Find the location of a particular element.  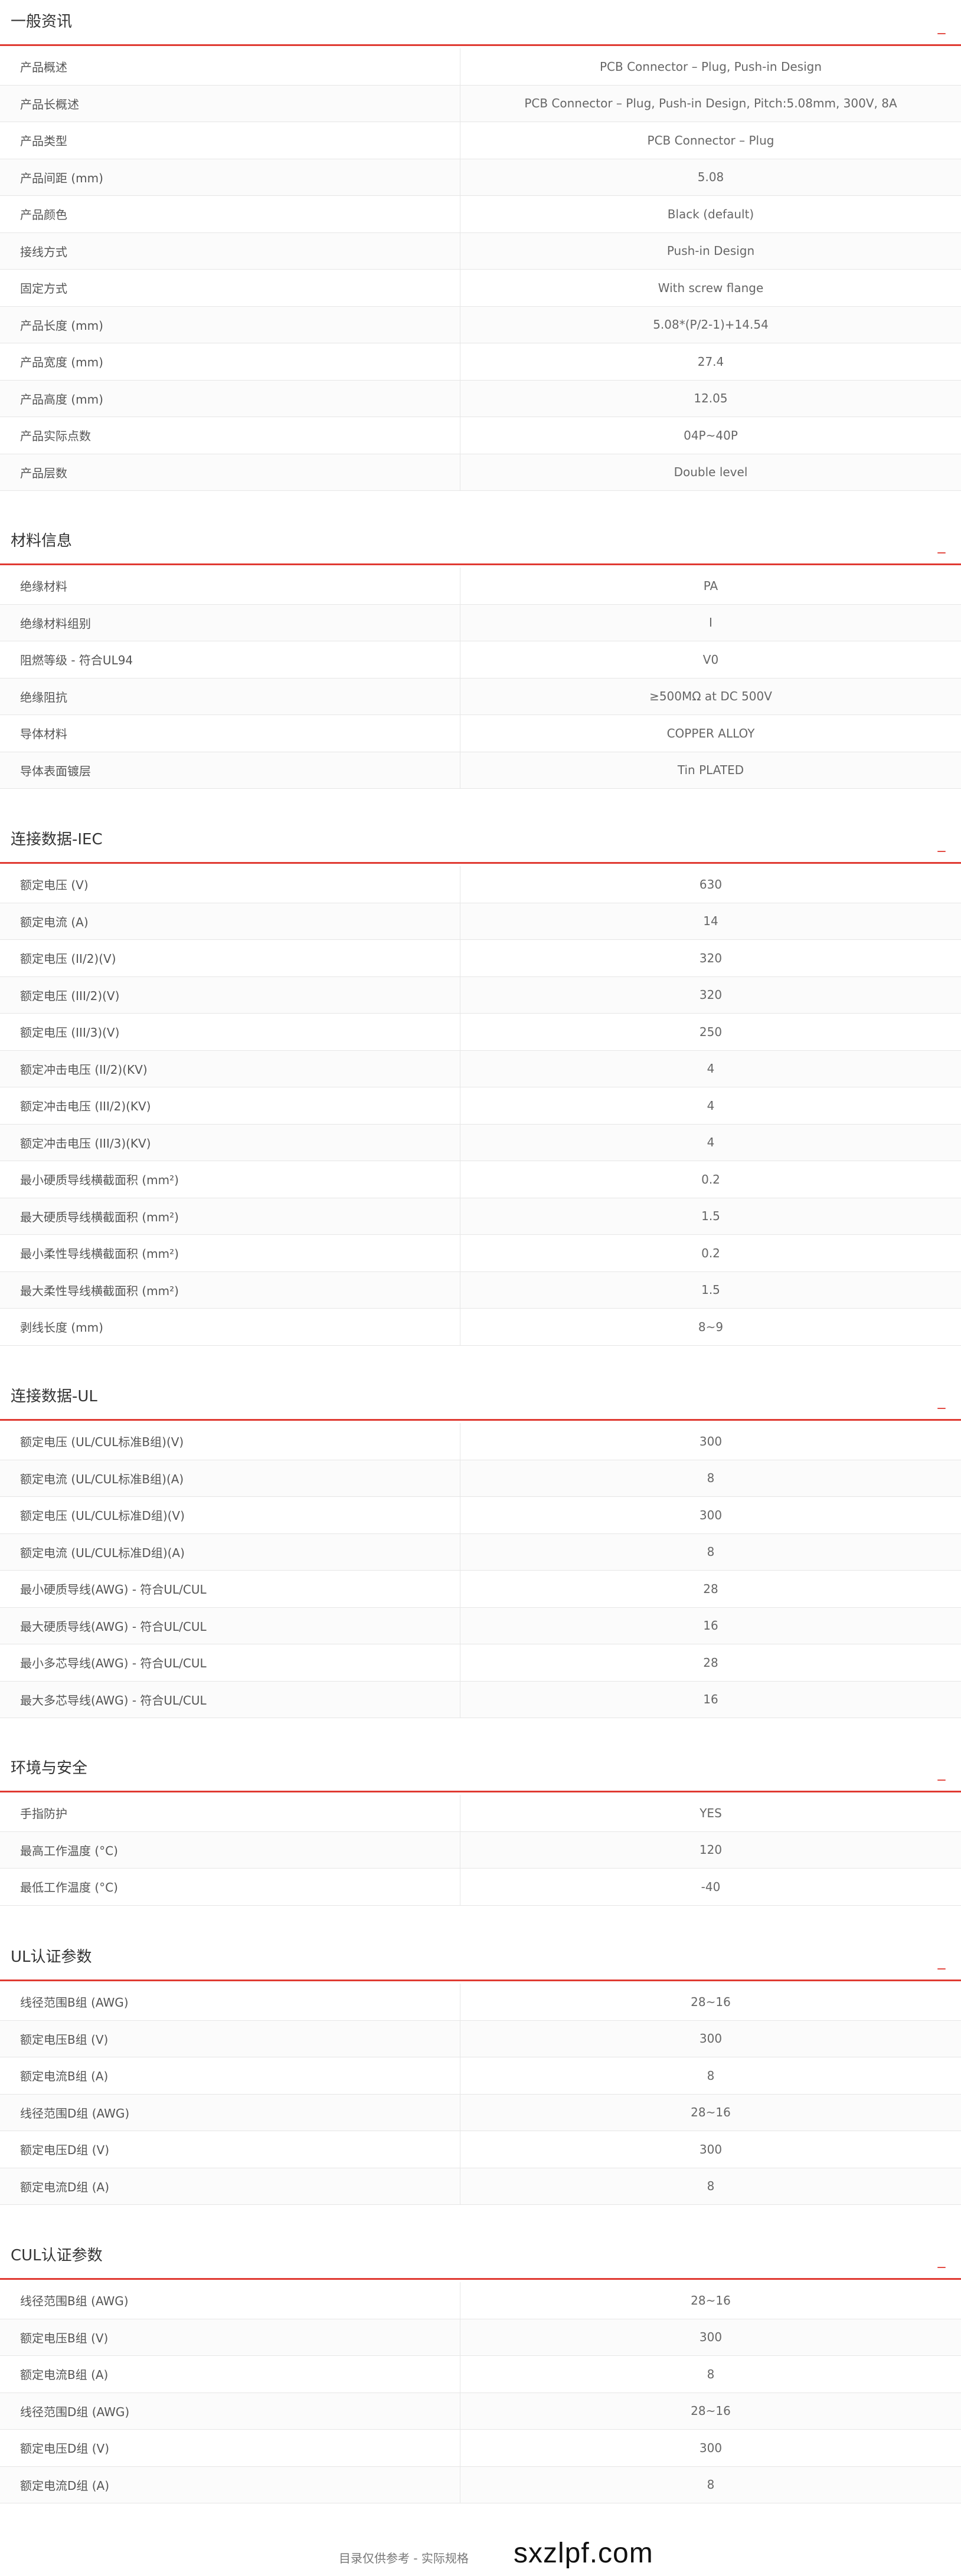

table-row: 额定电流 (UL/CUL标准B组)(A) 8 is located at coordinates (480, 1478).